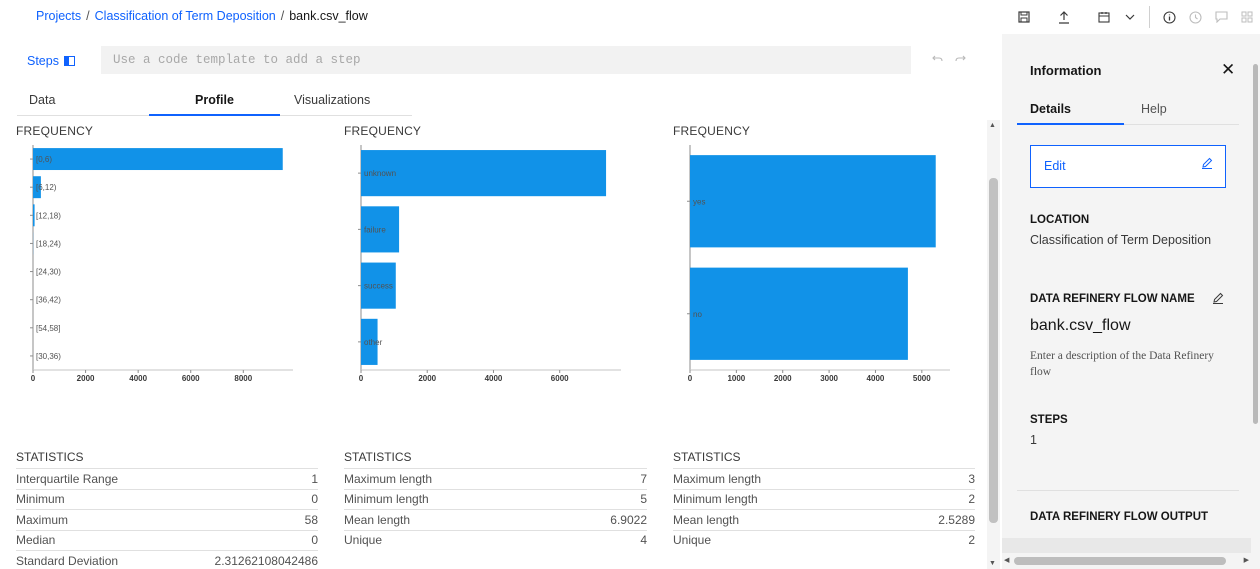 Image resolution: width=1260 pixels, height=569 pixels. I want to click on category-label: failure, so click(375, 229).